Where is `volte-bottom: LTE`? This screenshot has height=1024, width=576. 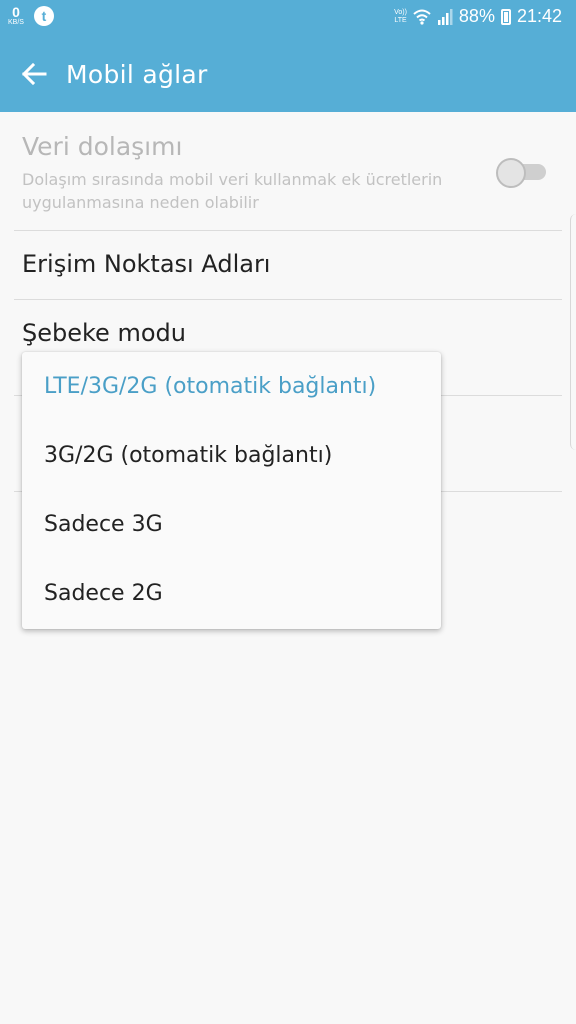
volte-bottom: LTE is located at coordinates (400, 20).